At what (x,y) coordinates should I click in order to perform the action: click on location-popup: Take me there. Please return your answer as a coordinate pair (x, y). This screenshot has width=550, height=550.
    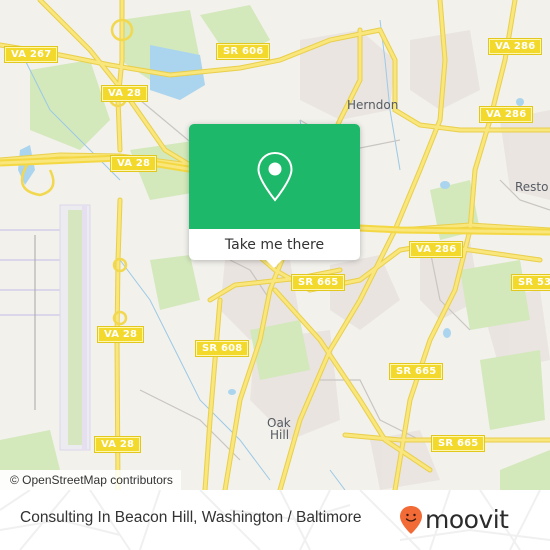
    Looking at the image, I should click on (274, 196).